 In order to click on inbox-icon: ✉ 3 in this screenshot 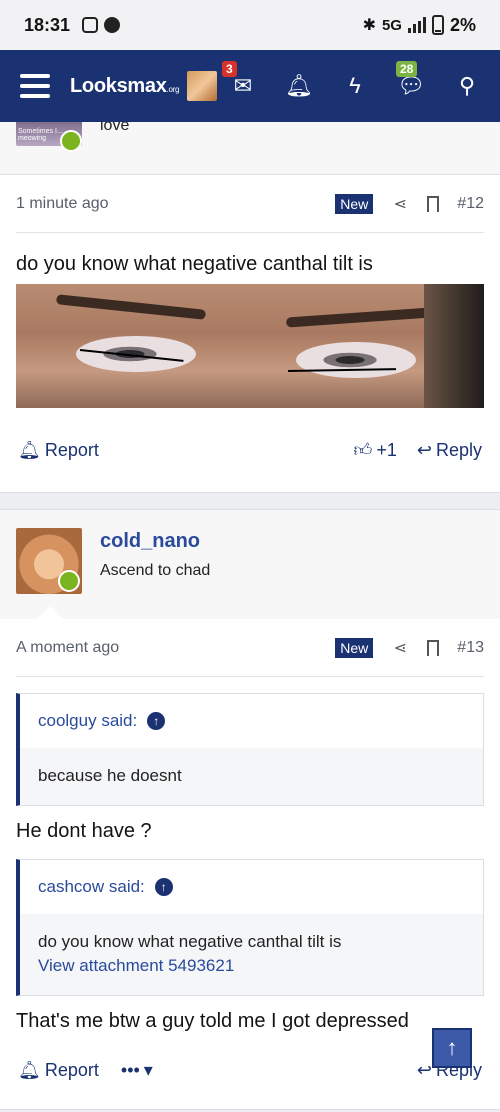, I will do `click(239, 80)`.